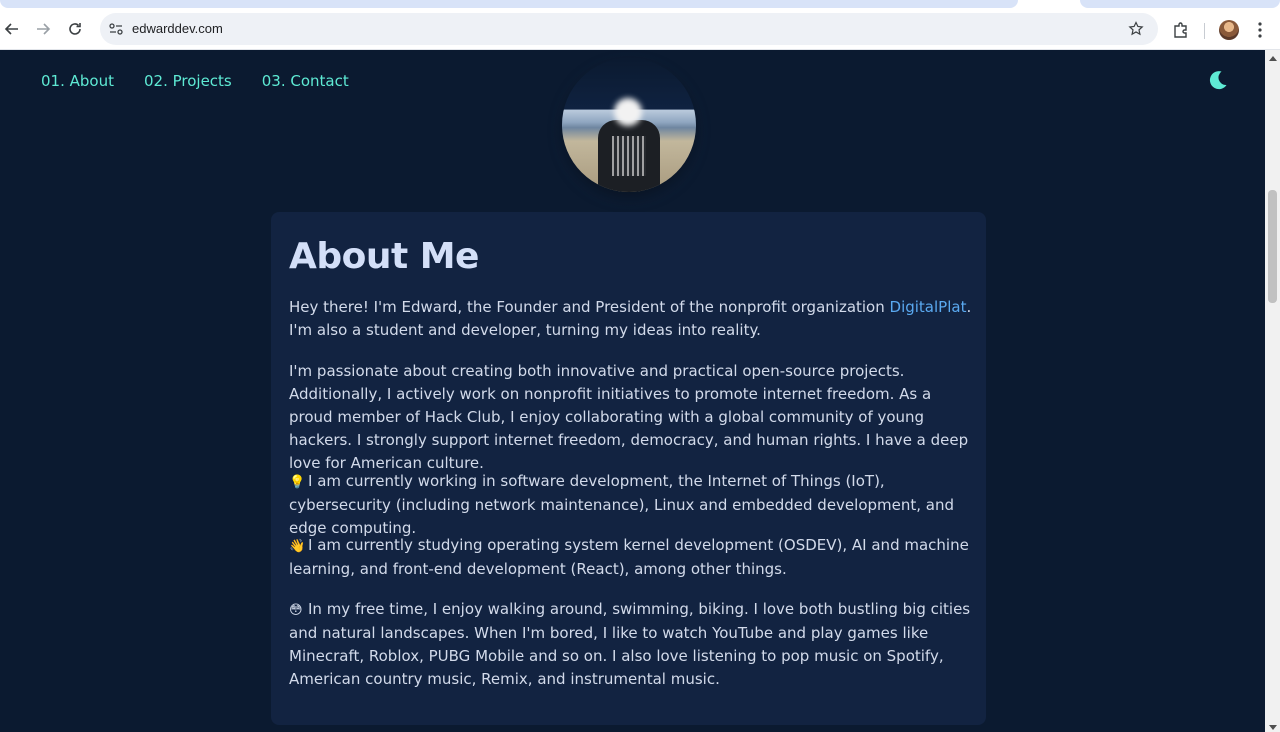 Image resolution: width=1280 pixels, height=732 pixels. I want to click on forward-button, so click(43, 29).